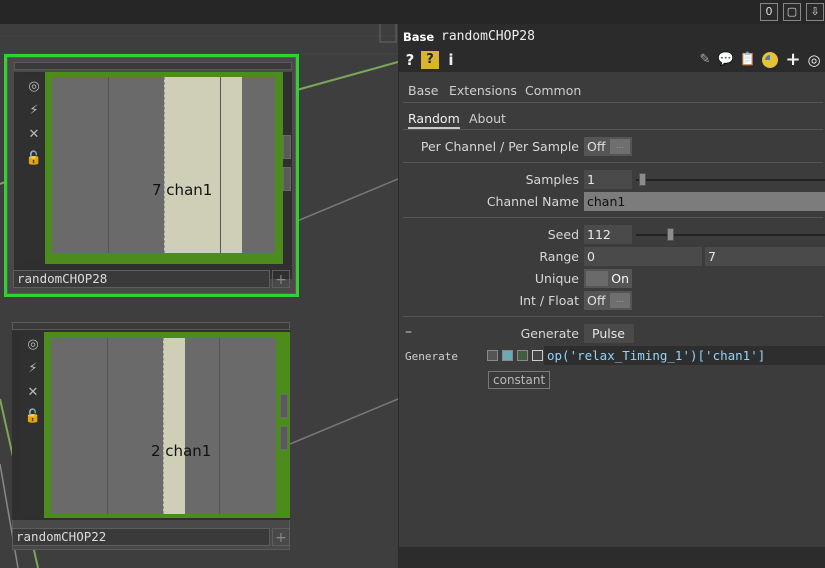 This screenshot has width=825, height=568. Describe the element at coordinates (552, 179) in the screenshot. I see `samples-label: Samples` at that location.